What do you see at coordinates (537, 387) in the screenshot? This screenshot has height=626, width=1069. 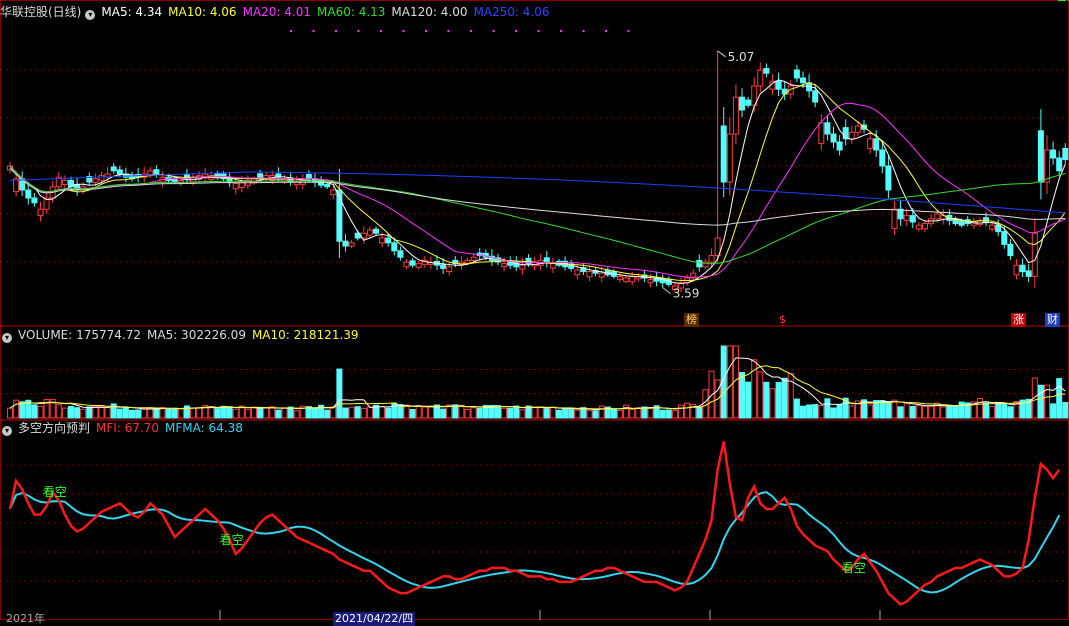 I see `volume-ma10-line` at bounding box center [537, 387].